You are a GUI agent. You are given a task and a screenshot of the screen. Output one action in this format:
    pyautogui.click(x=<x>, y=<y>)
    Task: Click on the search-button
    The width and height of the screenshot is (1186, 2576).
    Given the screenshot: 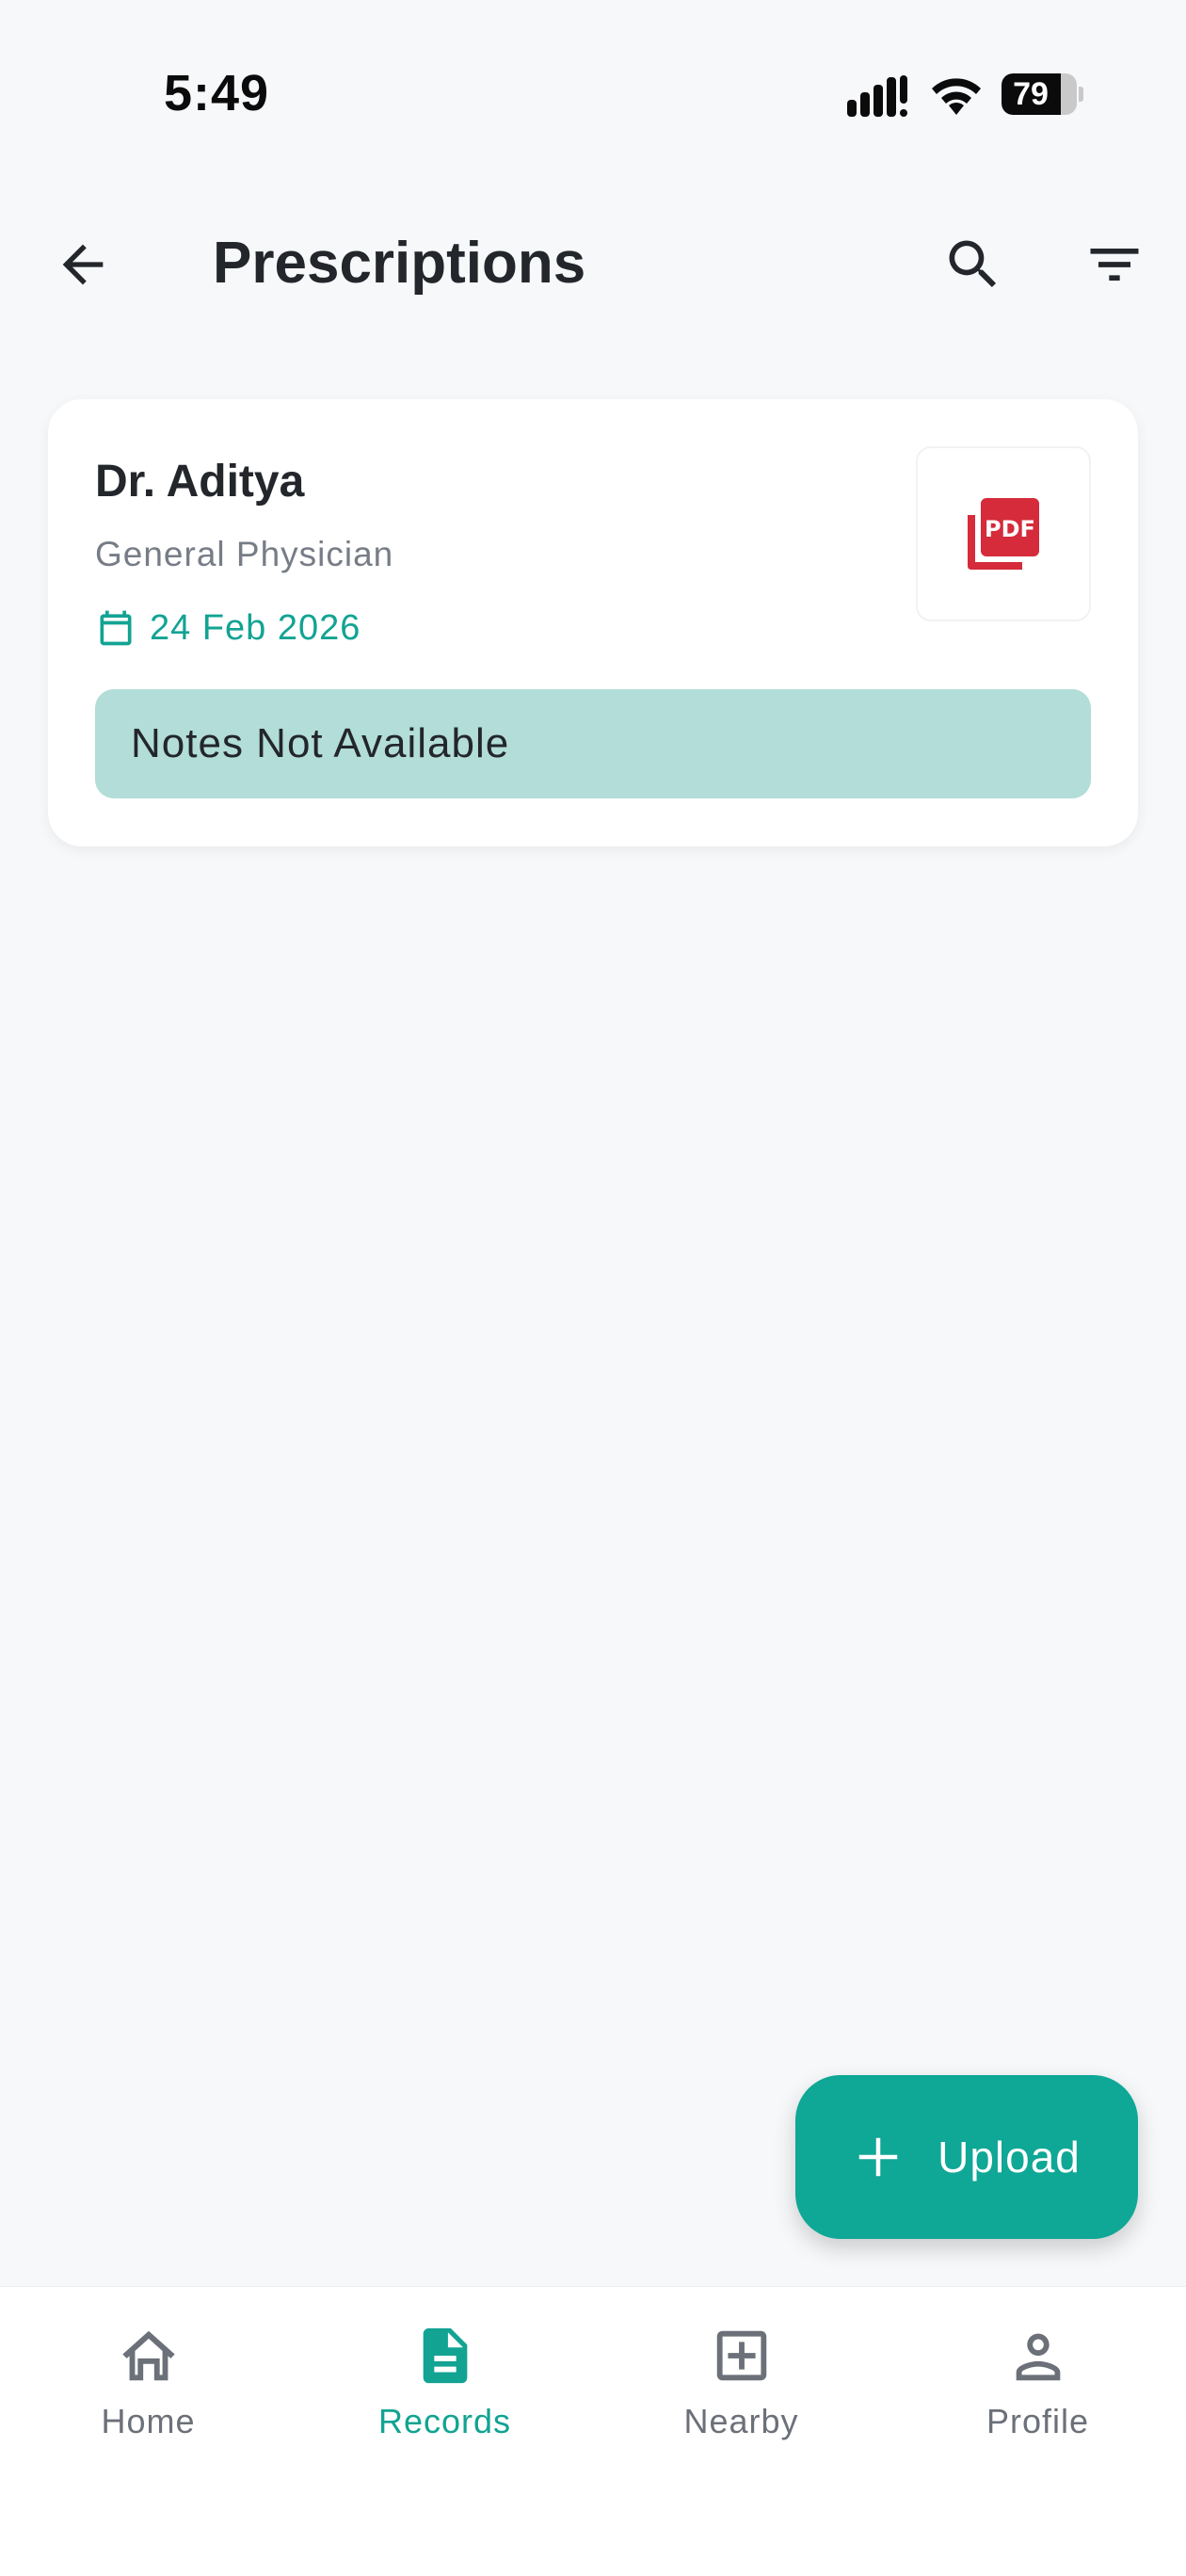 What is the action you would take?
    pyautogui.click(x=973, y=264)
    